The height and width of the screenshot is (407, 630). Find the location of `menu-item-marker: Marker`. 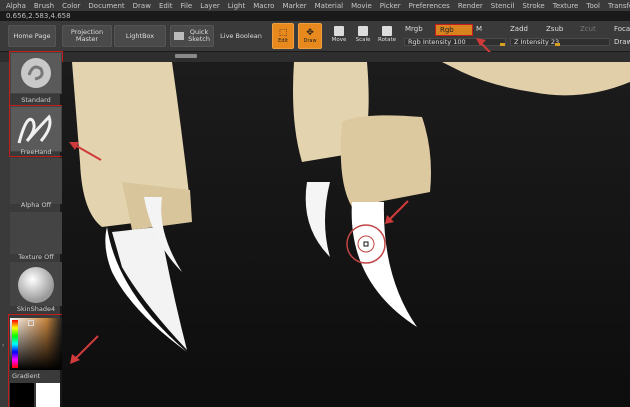

menu-item-marker: Marker is located at coordinates (294, 6).